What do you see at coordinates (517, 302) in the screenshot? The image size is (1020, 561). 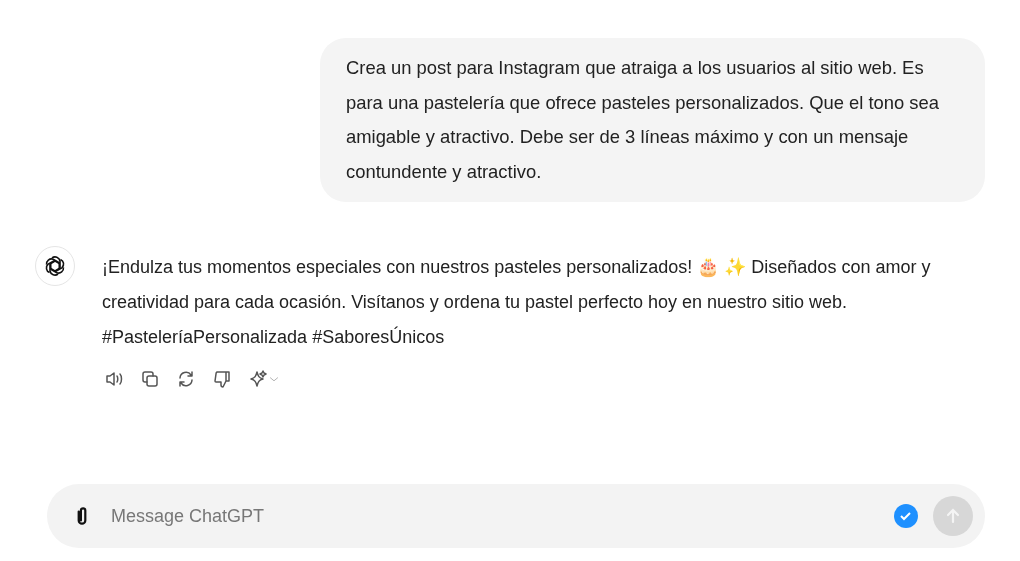 I see `assistant-message: ¡Endulza tus momentos especiales con nuestros pasteles personalizados! 🎂 ✨ Diseñados con amor y creatividad para cada ocasión. Visítanos y ordena tu pastel perfecto hoy en nuestro sitio web. #PasteleríaPersonalizada #SaboresÚnicos` at bounding box center [517, 302].